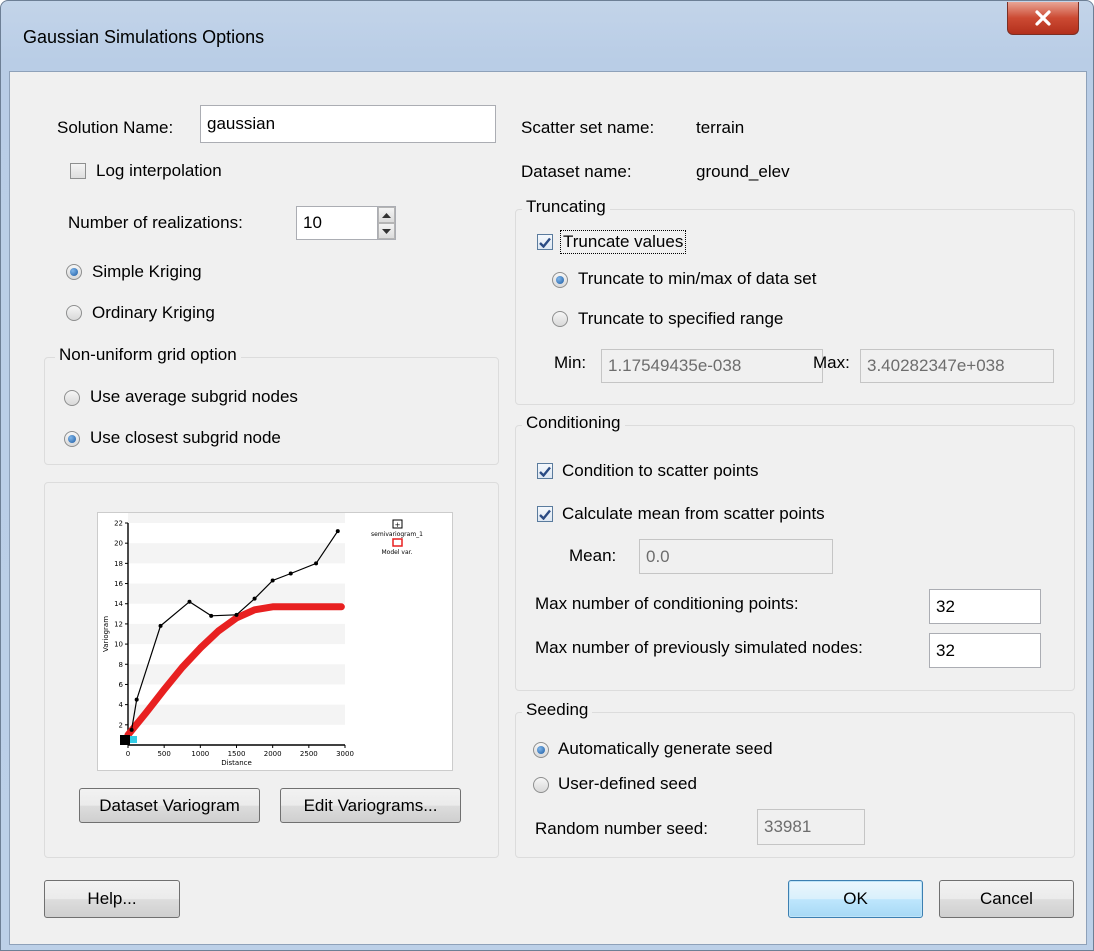  I want to click on legend-swatch-model, so click(397, 542).